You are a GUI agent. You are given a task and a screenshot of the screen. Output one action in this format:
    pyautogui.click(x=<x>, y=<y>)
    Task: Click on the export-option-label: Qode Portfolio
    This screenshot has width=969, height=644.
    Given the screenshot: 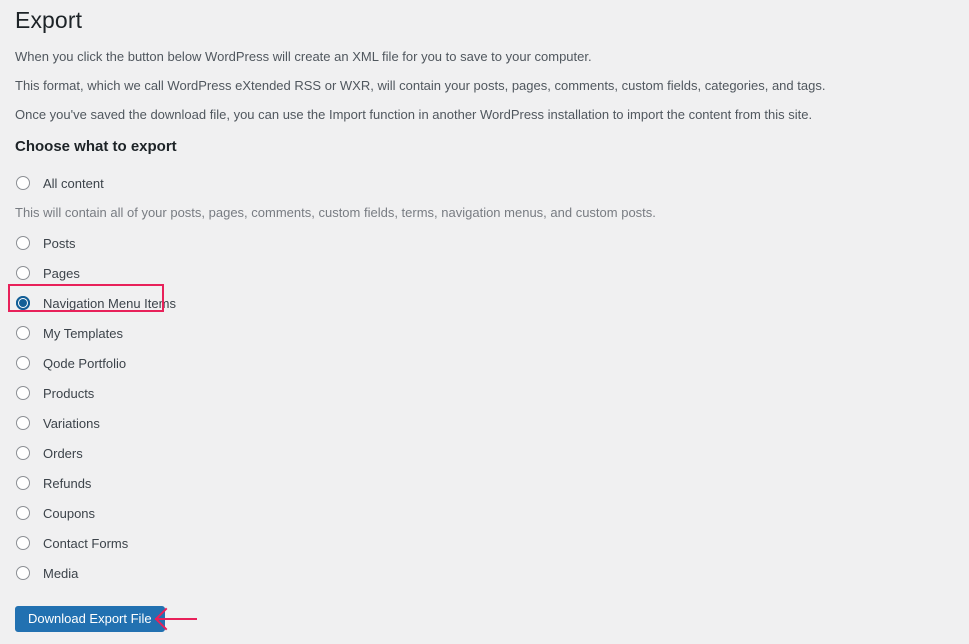 What is the action you would take?
    pyautogui.click(x=85, y=363)
    